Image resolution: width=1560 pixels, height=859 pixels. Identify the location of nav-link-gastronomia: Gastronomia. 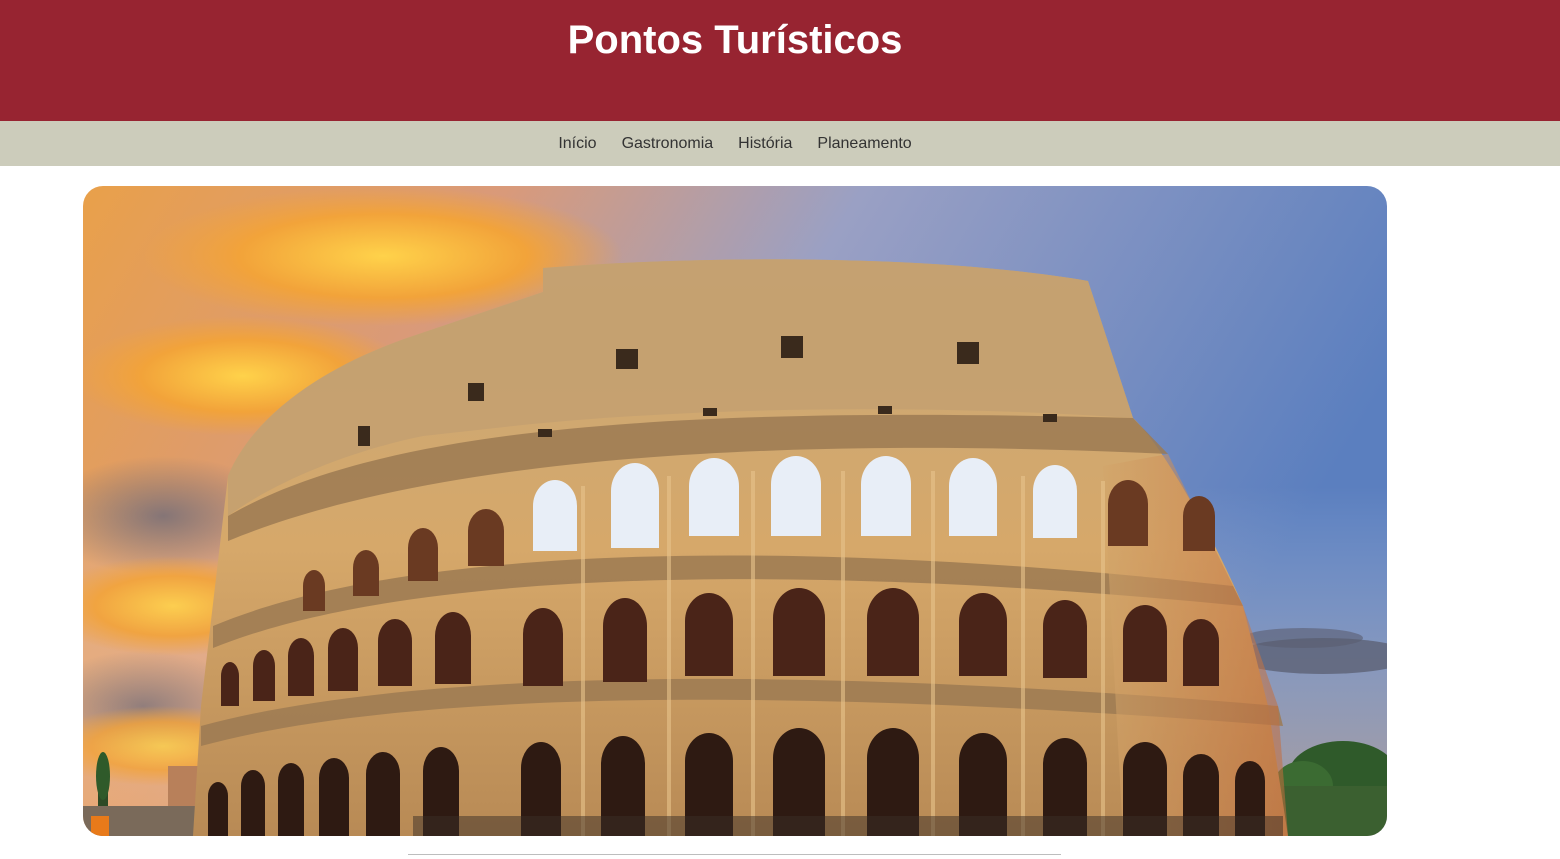
(668, 144).